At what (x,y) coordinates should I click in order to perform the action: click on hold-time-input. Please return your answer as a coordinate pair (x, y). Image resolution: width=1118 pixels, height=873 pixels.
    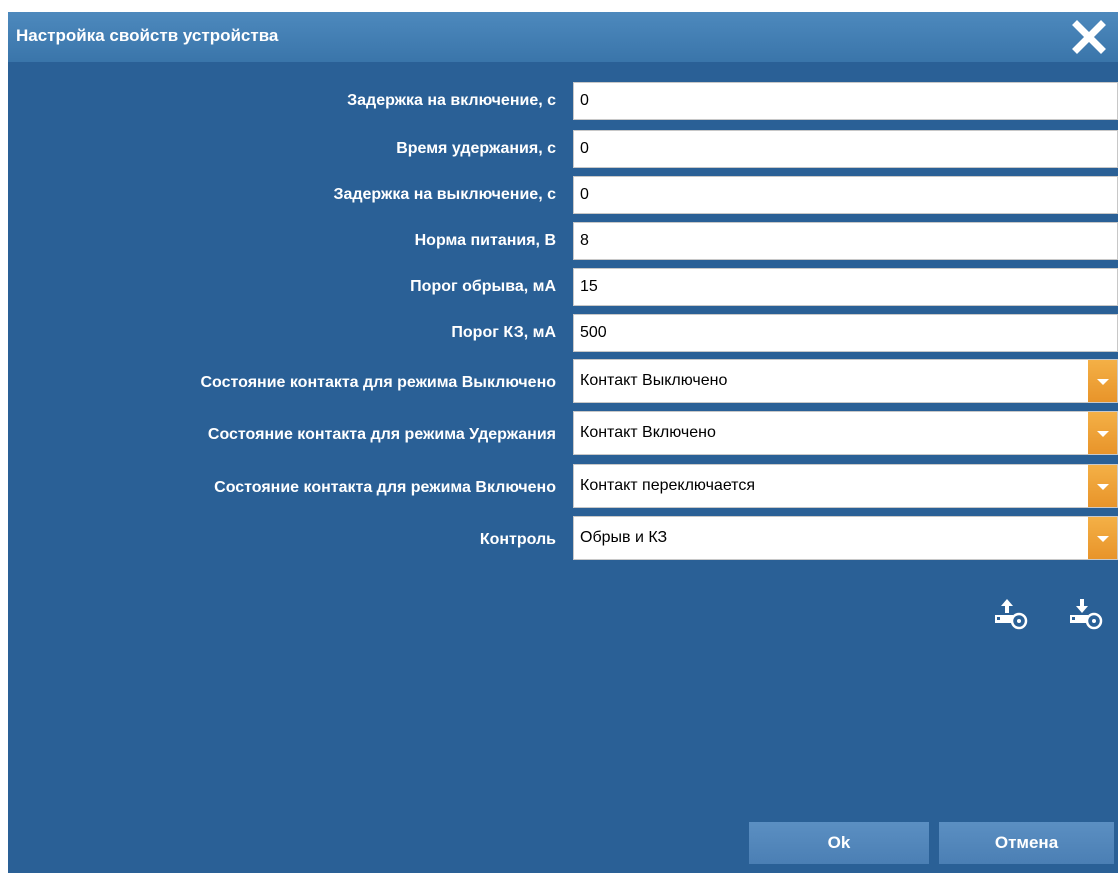
    Looking at the image, I should click on (845, 149).